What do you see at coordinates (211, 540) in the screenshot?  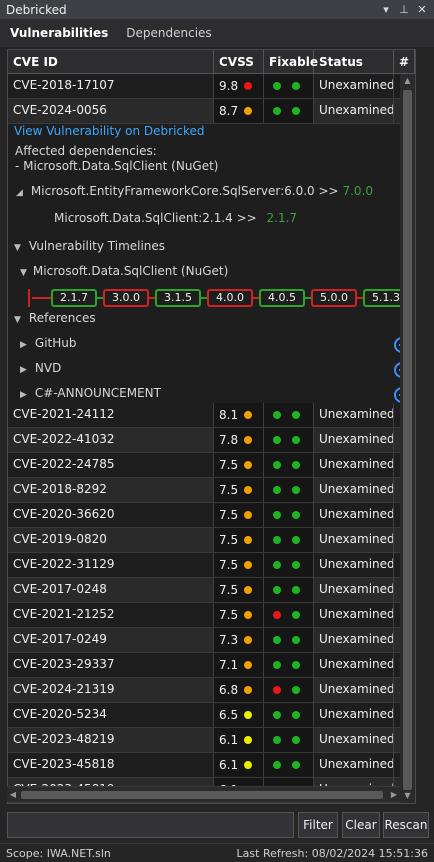 I see `table-row: CVE-2019-08207.5Unexamined1` at bounding box center [211, 540].